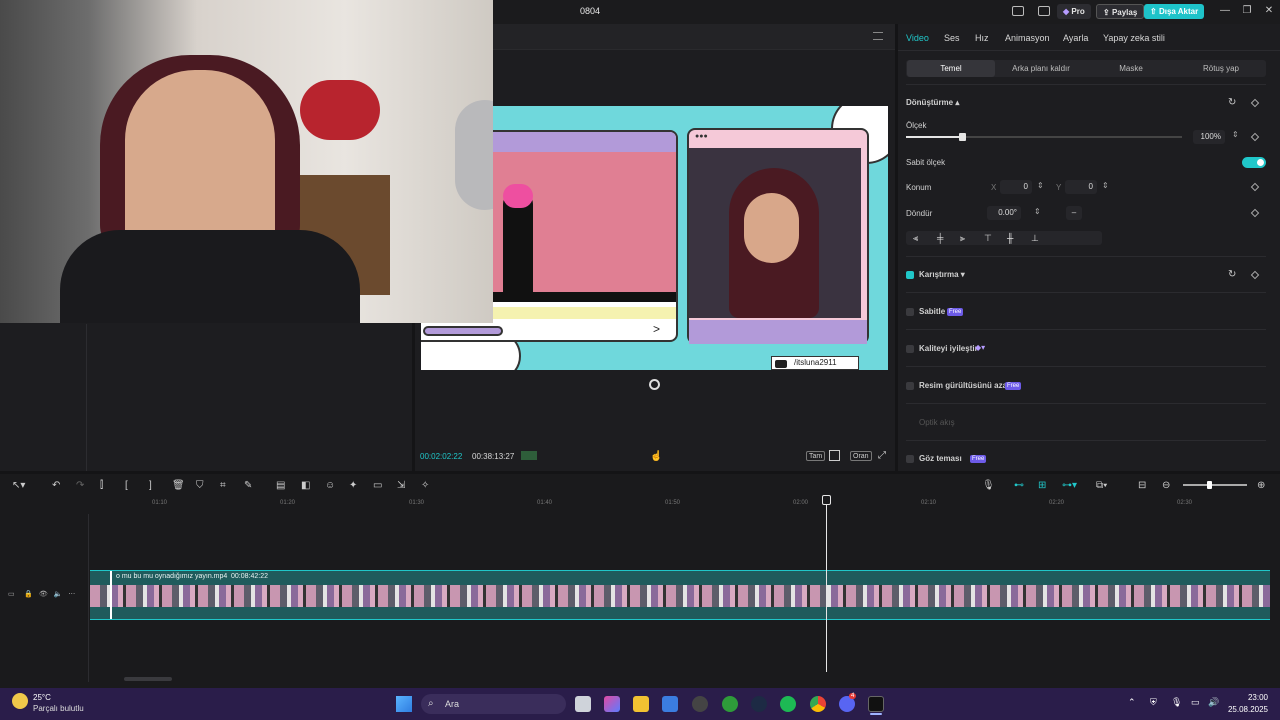  I want to click on chrome-icon, so click(818, 704).